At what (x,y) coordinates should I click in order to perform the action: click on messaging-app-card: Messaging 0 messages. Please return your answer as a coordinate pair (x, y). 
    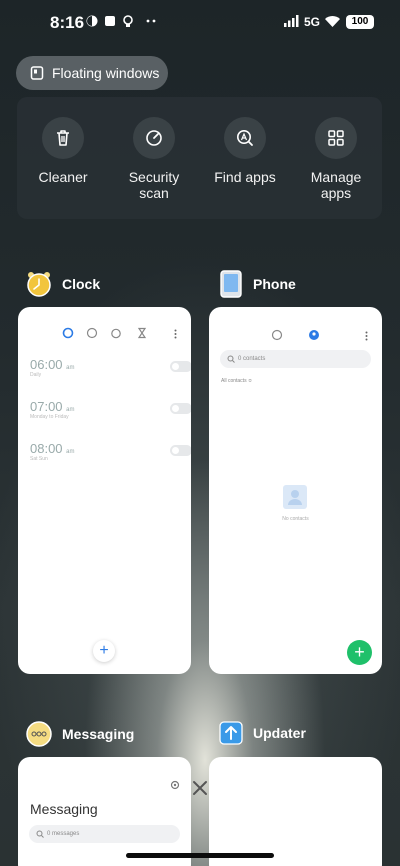
    Looking at the image, I should click on (104, 811).